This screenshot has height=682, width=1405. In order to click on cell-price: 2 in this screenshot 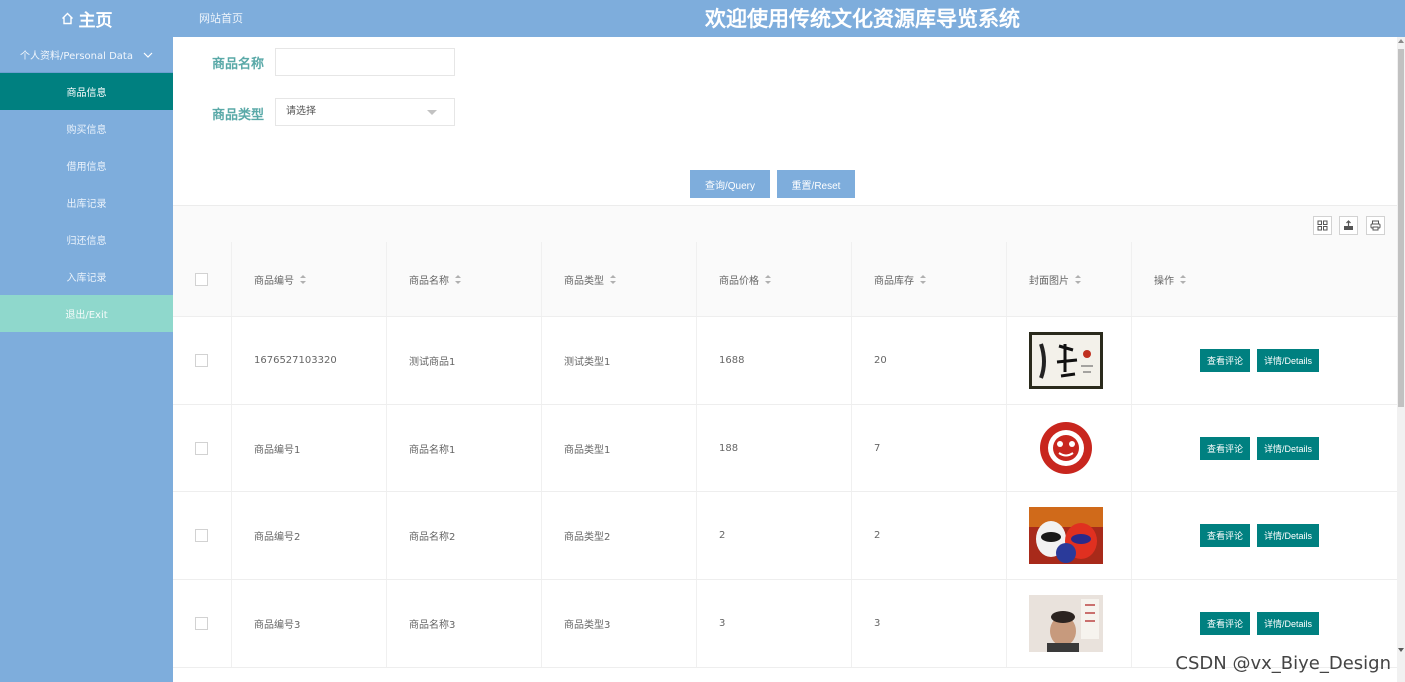, I will do `click(774, 535)`.